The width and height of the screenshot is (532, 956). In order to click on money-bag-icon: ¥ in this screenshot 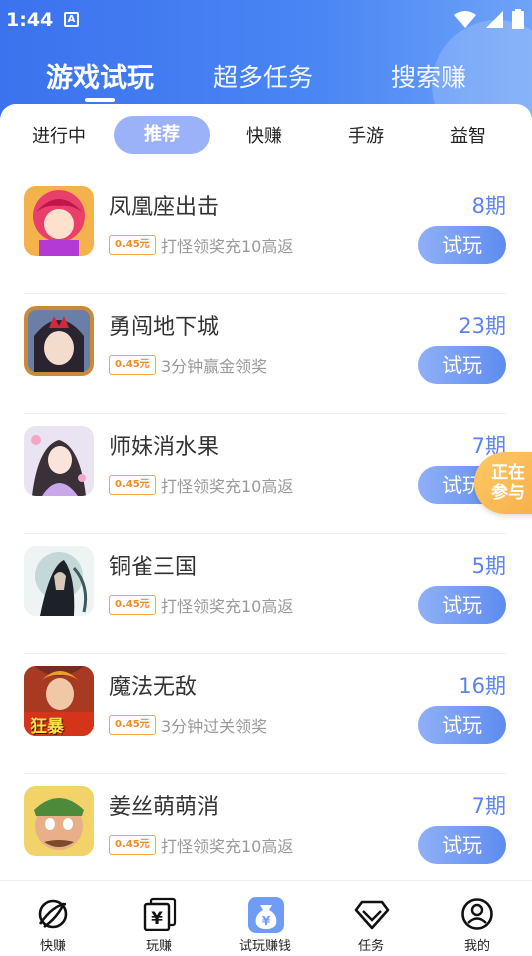, I will do `click(266, 915)`.